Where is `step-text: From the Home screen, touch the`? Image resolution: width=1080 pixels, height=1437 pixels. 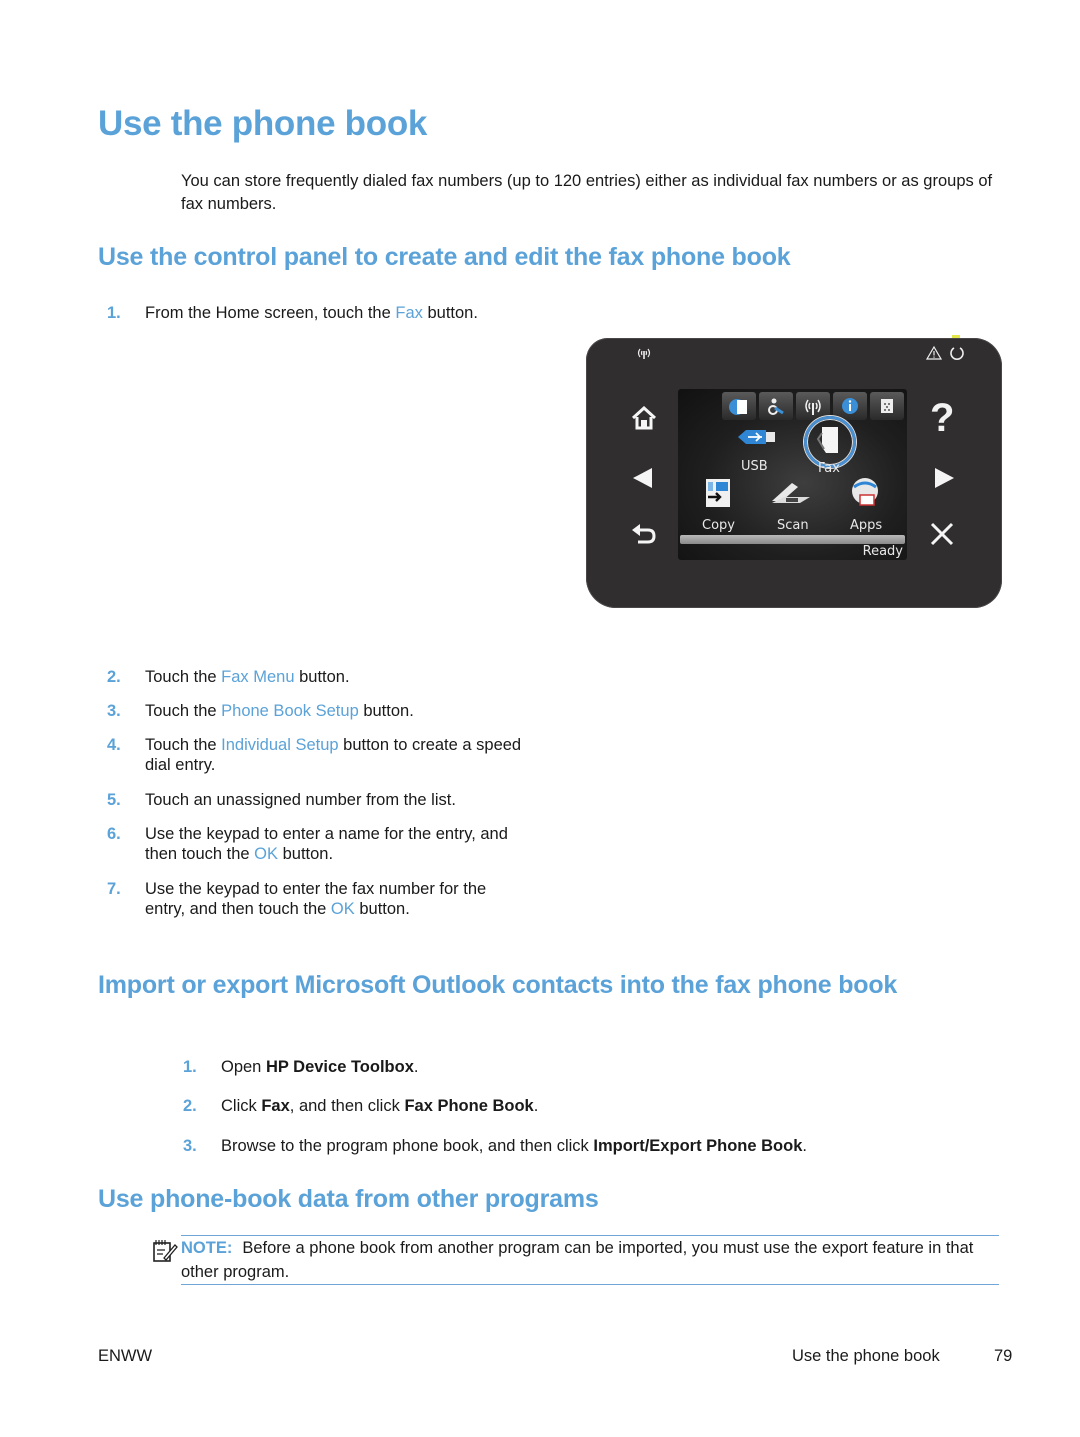
step-text: From the Home screen, touch the is located at coordinates (270, 313).